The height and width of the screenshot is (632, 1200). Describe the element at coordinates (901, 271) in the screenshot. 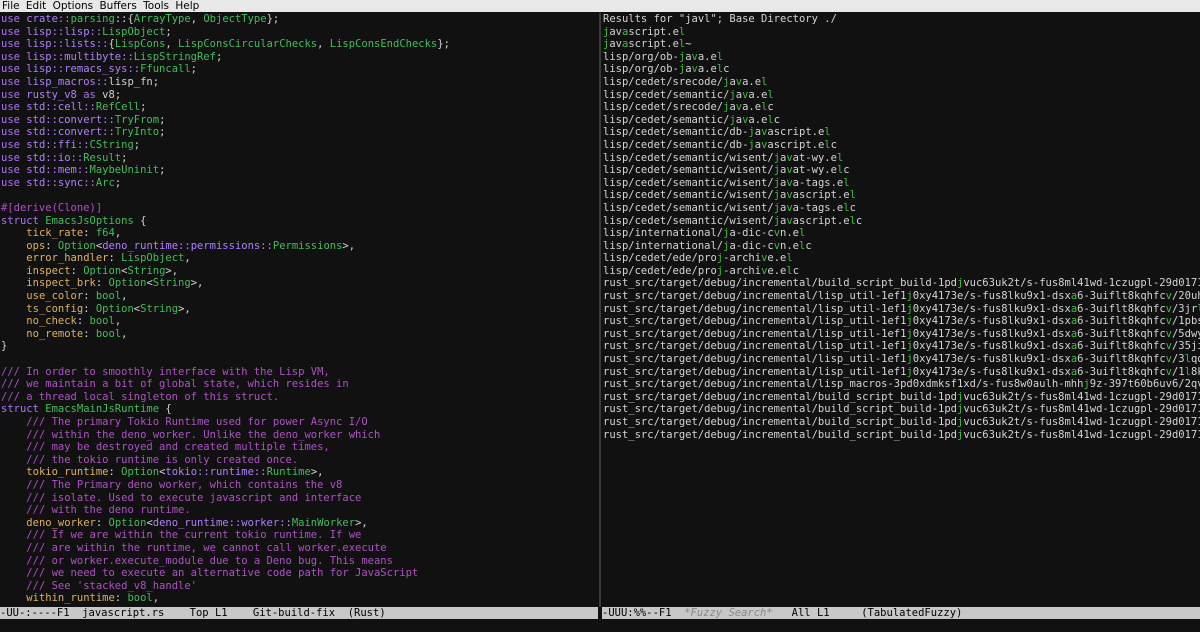

I see `result-row: lisp/cedet/ede/proj-archive.elc` at that location.